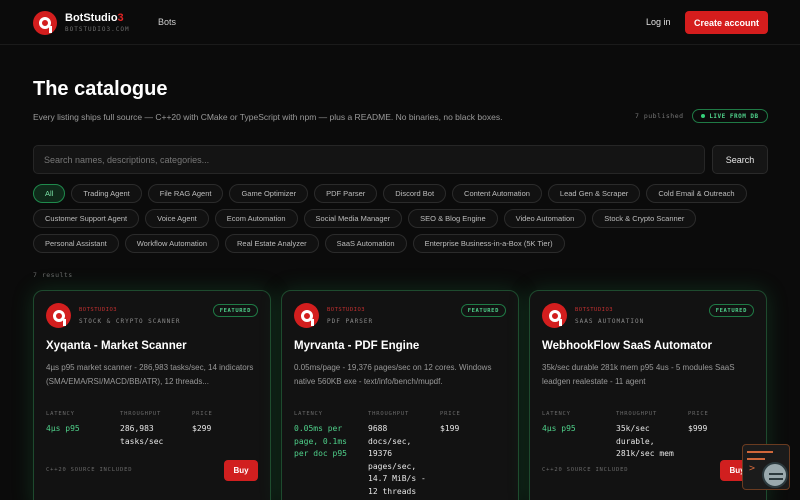 The image size is (800, 500). Describe the element at coordinates (610, 321) in the screenshot. I see `card-category: SAAS AUTOMATION` at that location.